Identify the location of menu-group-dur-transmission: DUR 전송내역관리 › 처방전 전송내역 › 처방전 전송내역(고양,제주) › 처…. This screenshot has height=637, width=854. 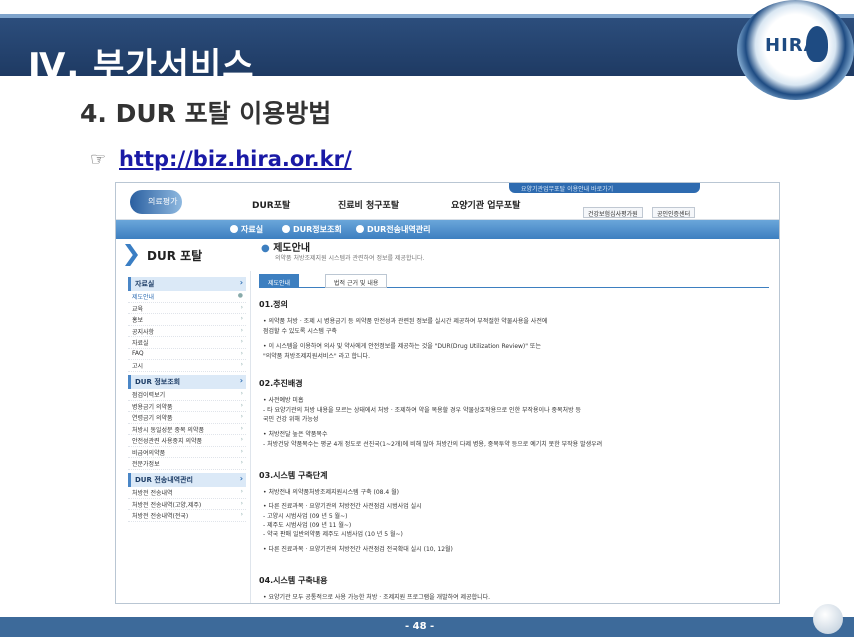
(187, 497).